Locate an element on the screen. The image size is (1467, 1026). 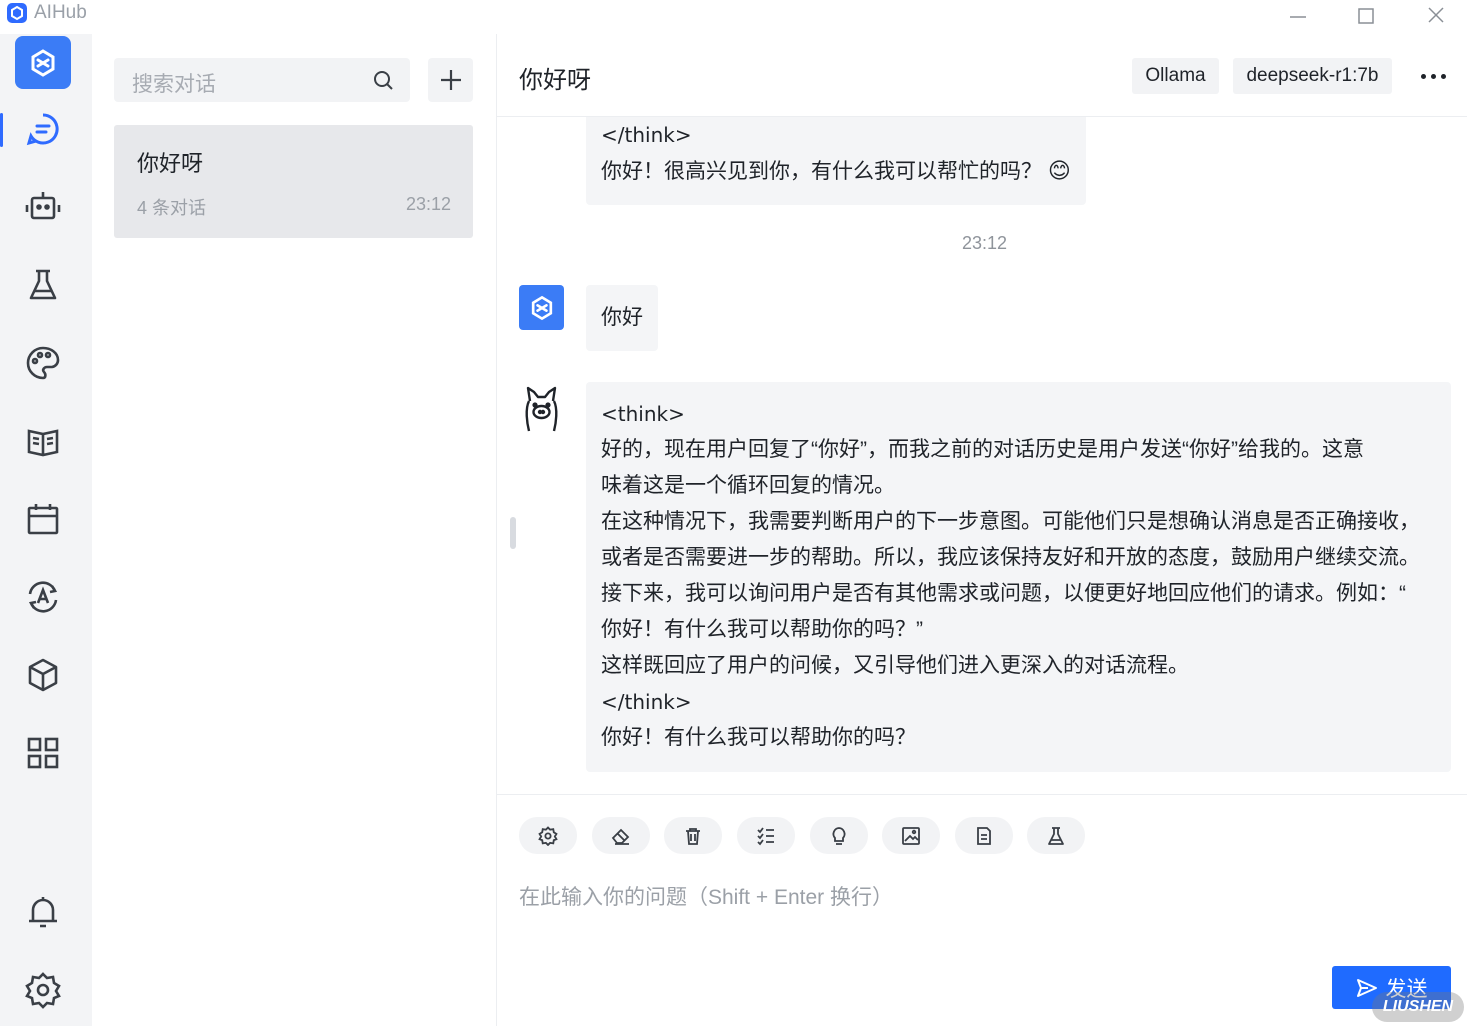
bot-avatar-icon is located at coordinates (541, 307).